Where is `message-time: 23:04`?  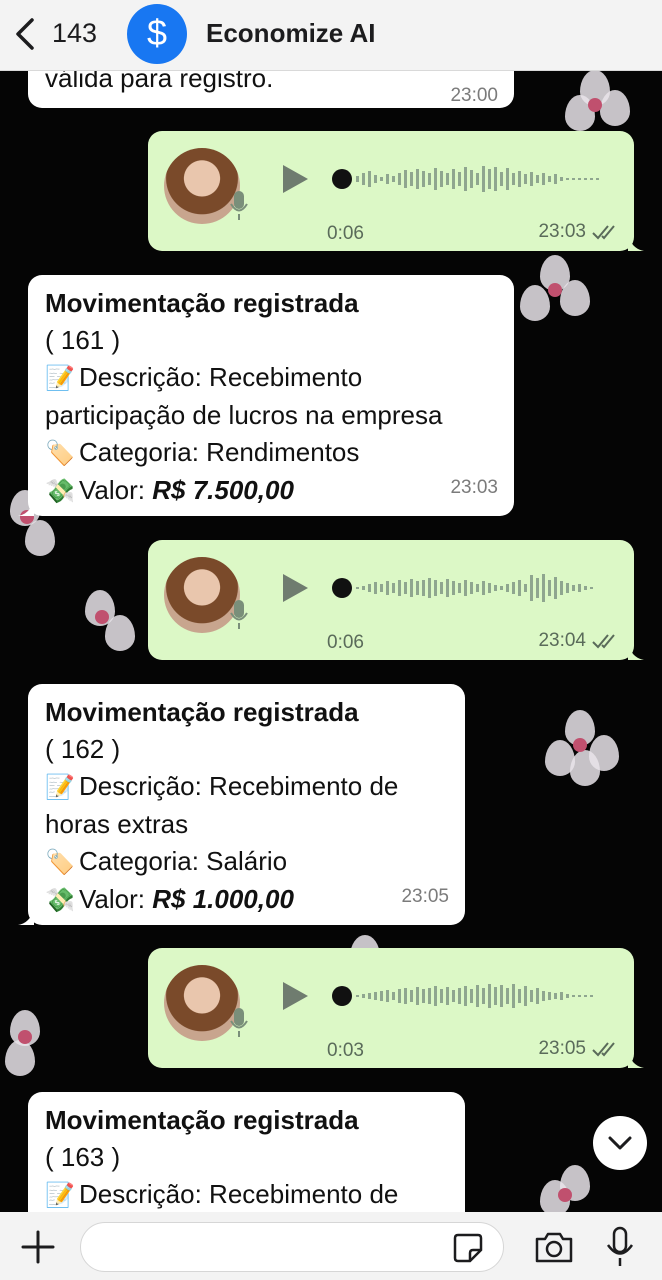 message-time: 23:04 is located at coordinates (562, 640).